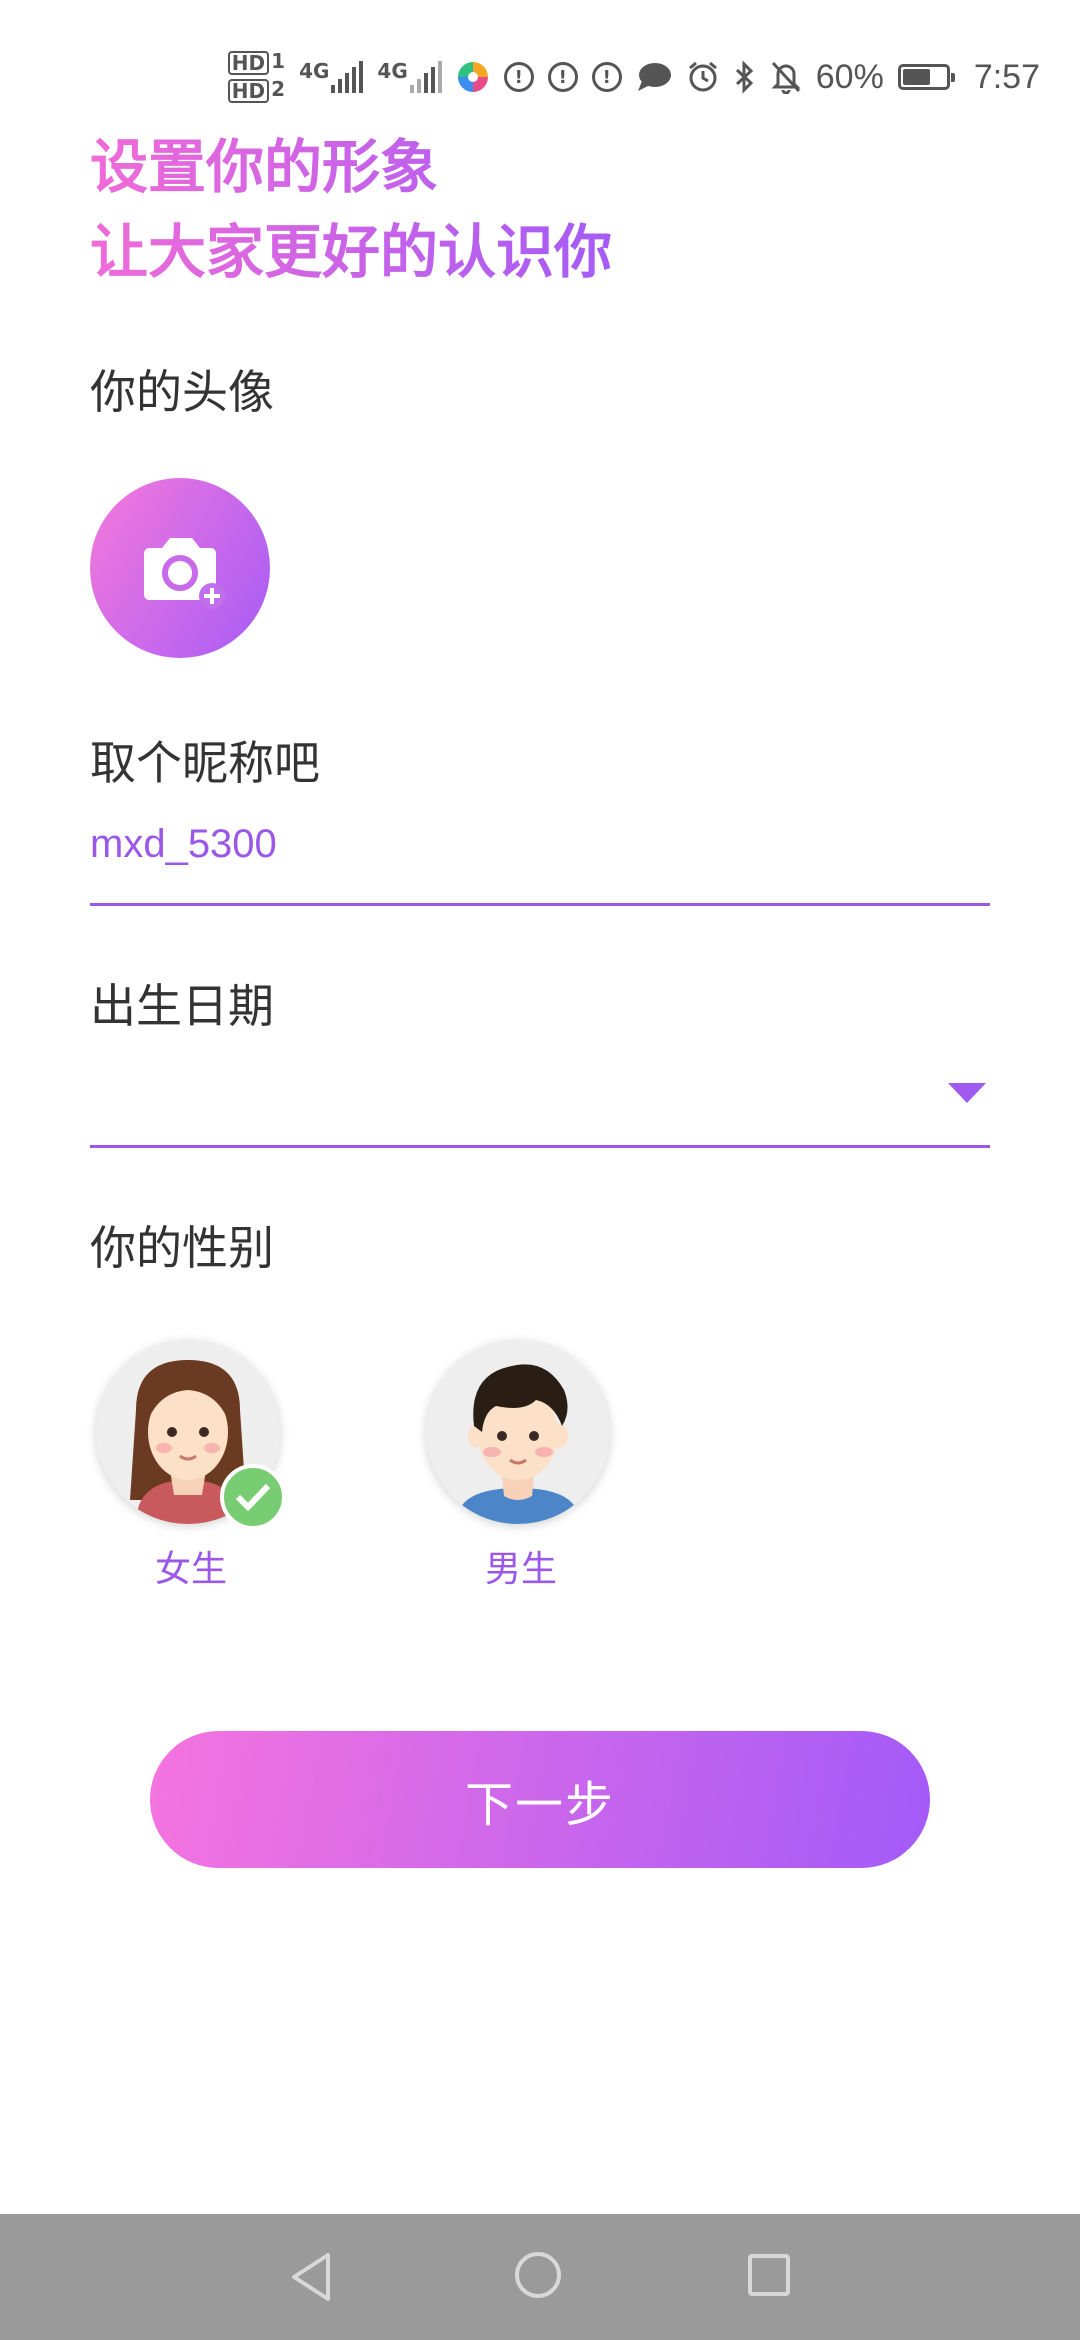 This screenshot has height=2340, width=1080. What do you see at coordinates (490, 844) in the screenshot?
I see `nickname-input` at bounding box center [490, 844].